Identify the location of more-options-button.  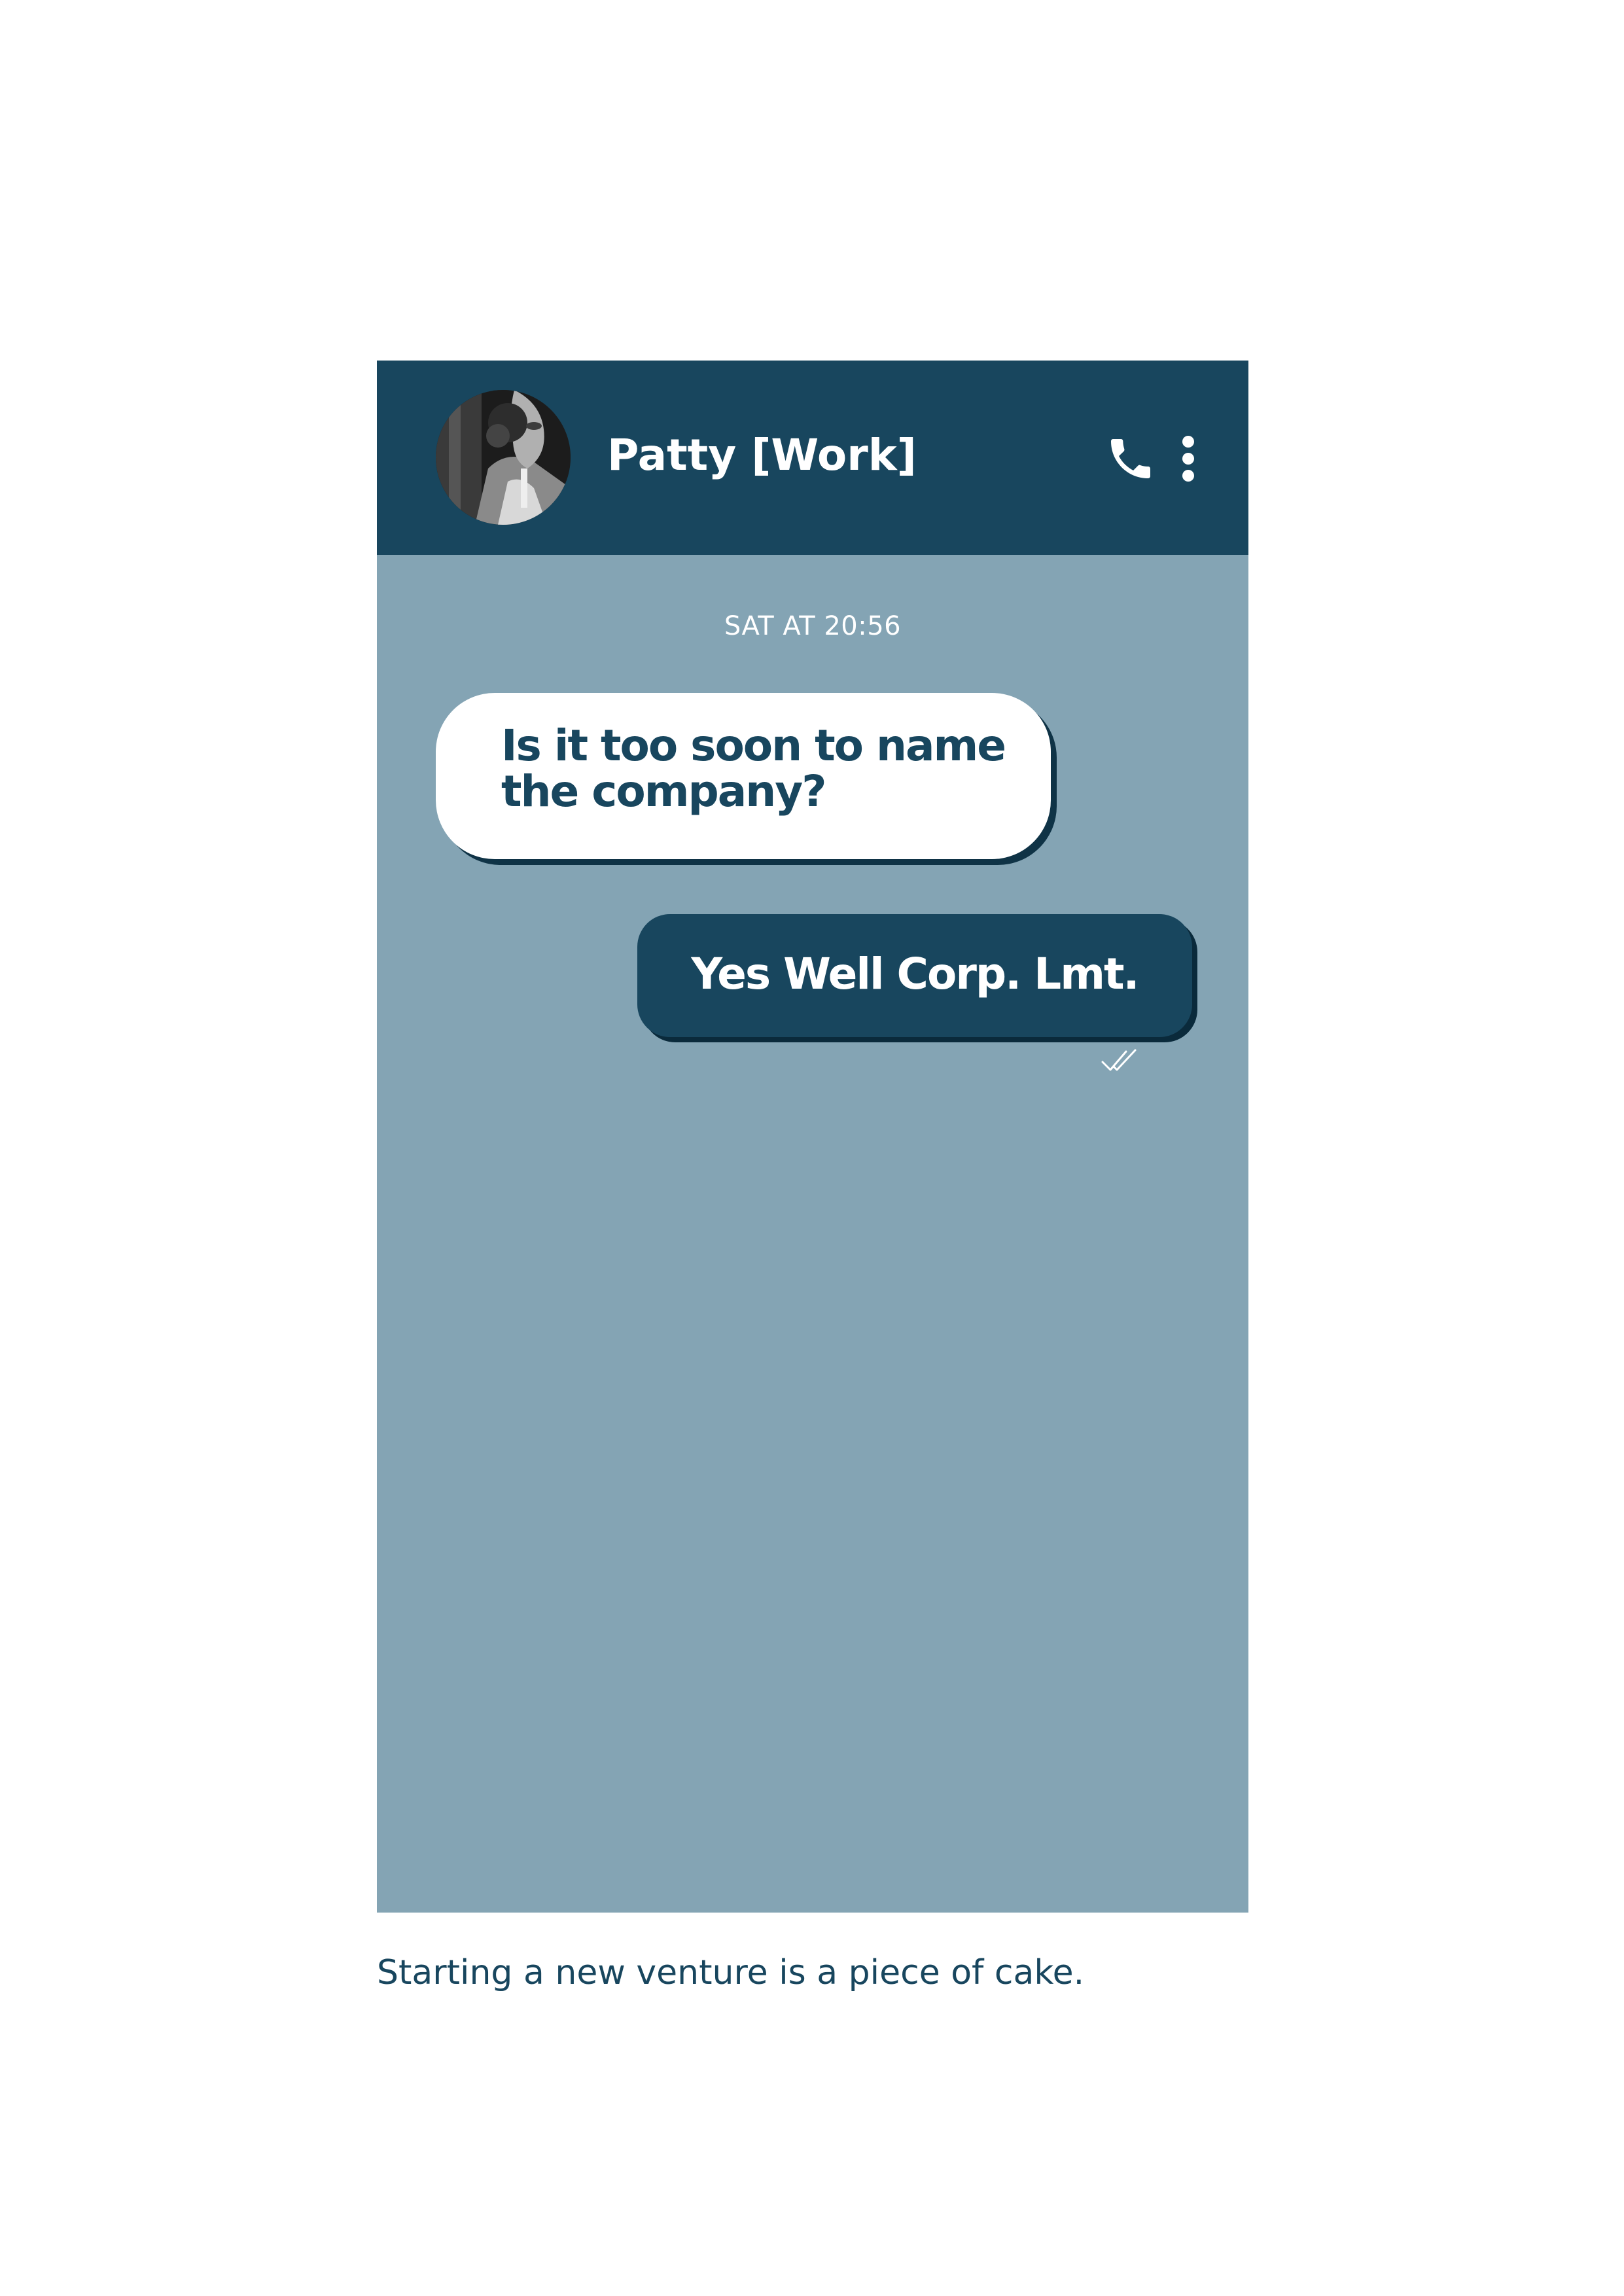
(1188, 459).